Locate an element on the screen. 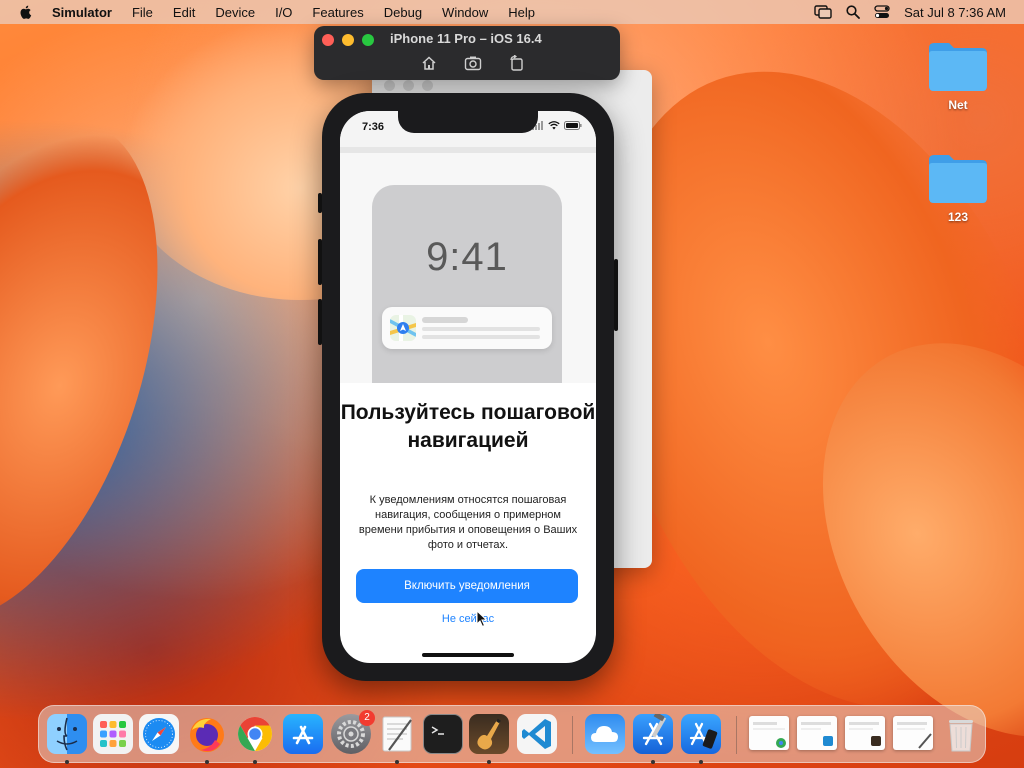 This screenshot has height=768, width=1024. side-button is located at coordinates (616, 295).